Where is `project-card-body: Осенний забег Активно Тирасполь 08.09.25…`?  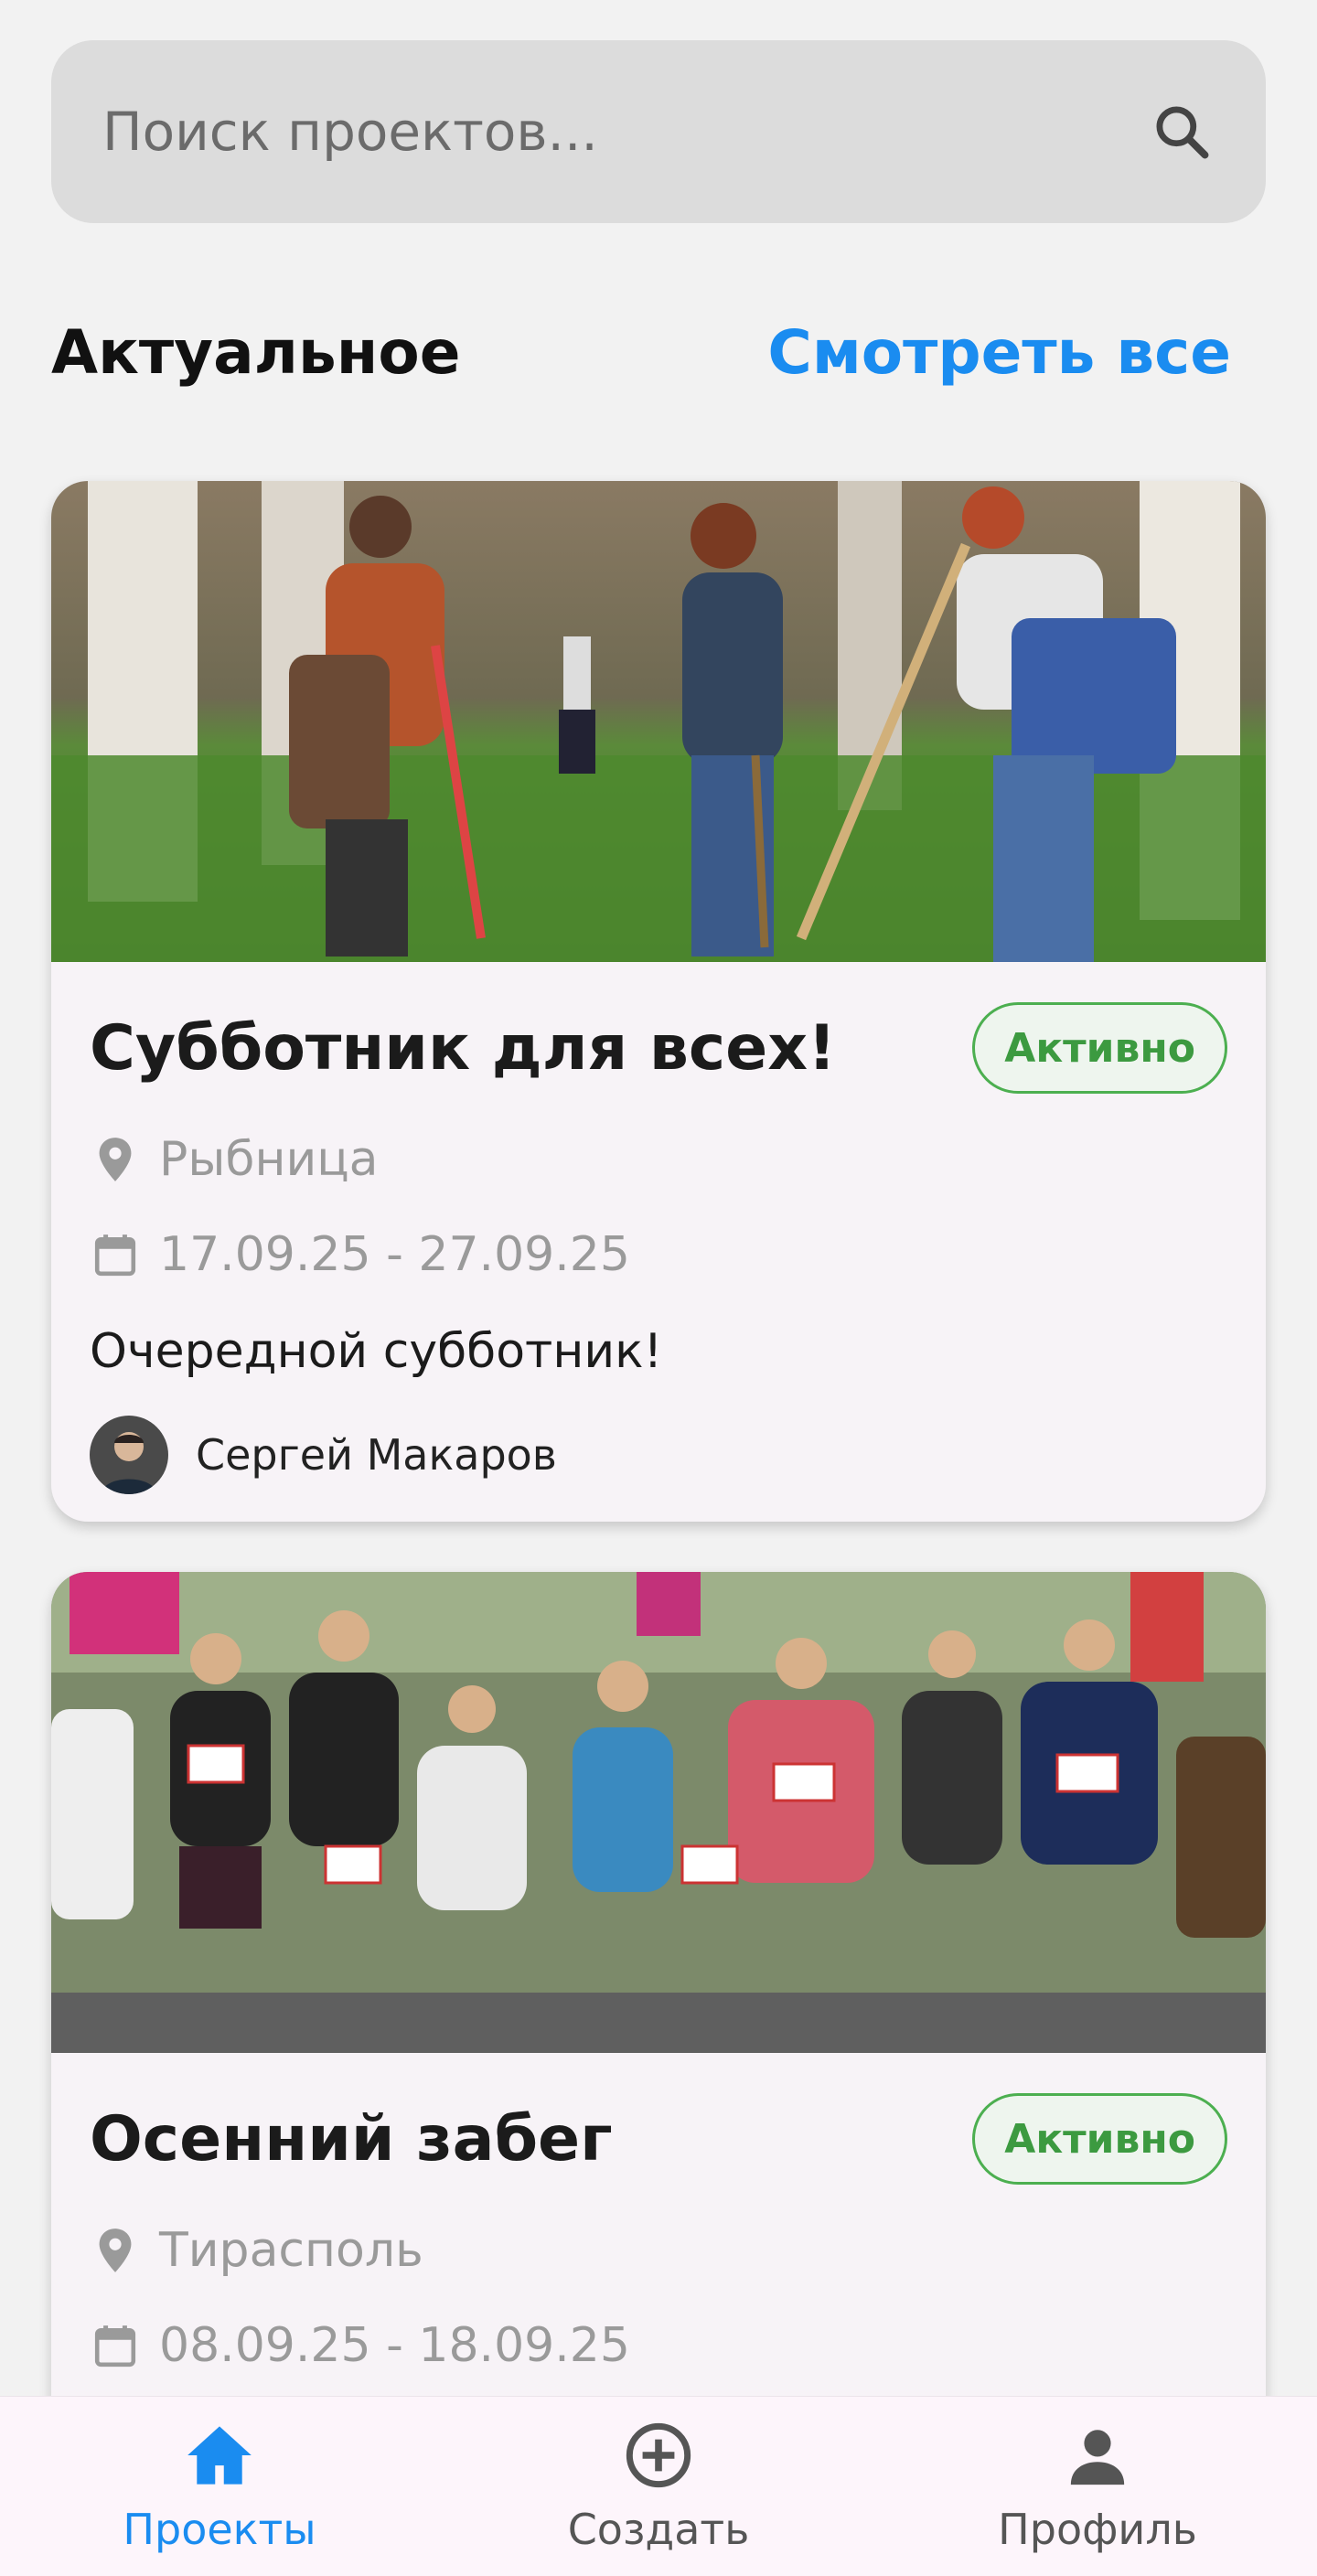 project-card-body: Осенний забег Активно Тирасполь 08.09.25… is located at coordinates (658, 2216).